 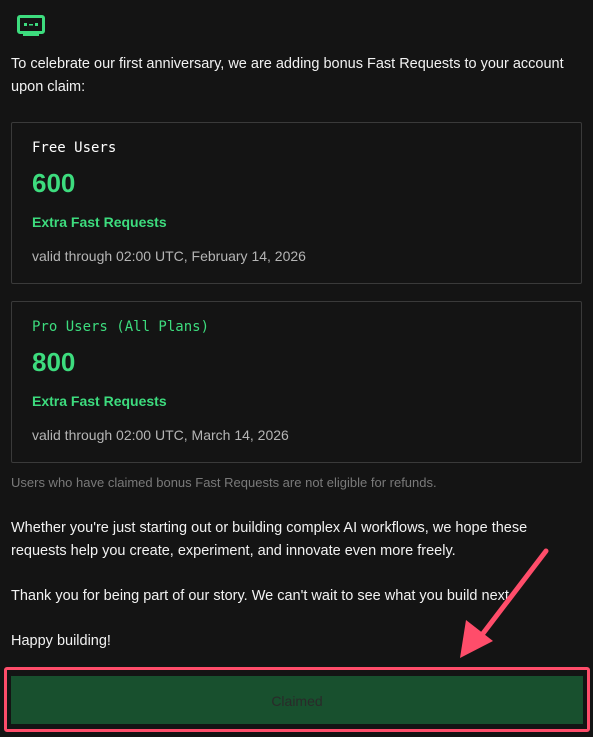 I want to click on card-amount: 600, so click(x=54, y=183).